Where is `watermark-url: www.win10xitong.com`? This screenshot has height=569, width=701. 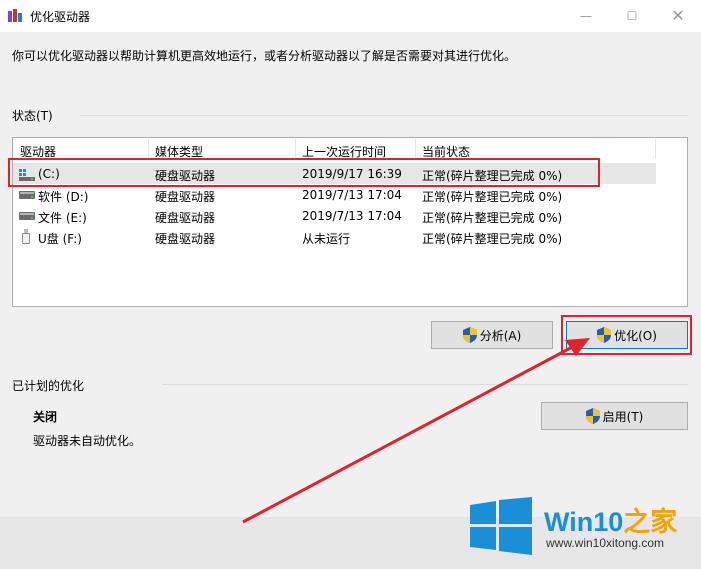
watermark-url: www.win10xitong.com is located at coordinates (605, 543).